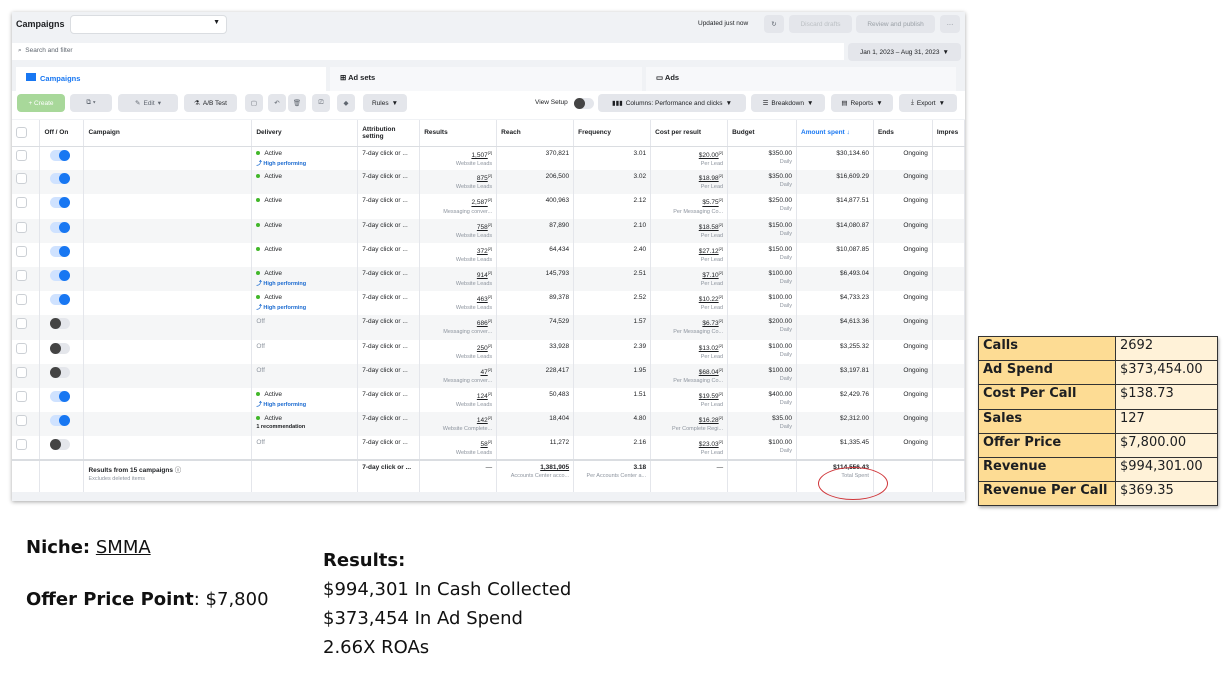  What do you see at coordinates (835, 133) in the screenshot?
I see `column-header: Amount spent ↓` at bounding box center [835, 133].